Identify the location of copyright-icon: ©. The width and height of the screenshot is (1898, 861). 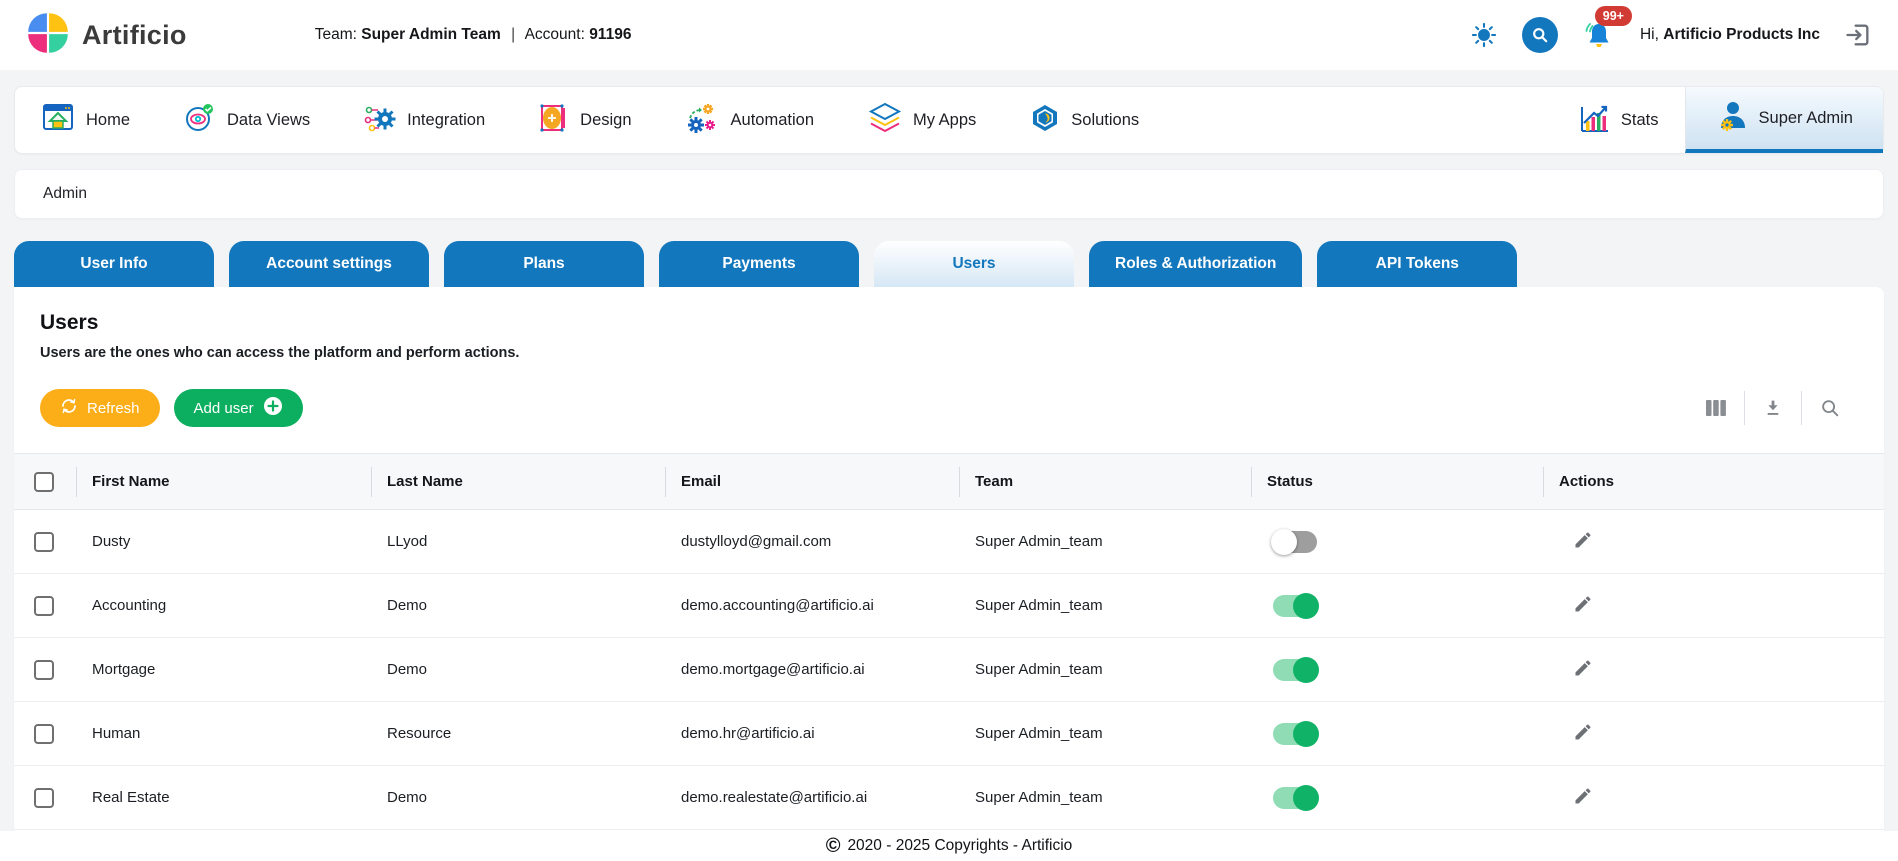
(833, 846).